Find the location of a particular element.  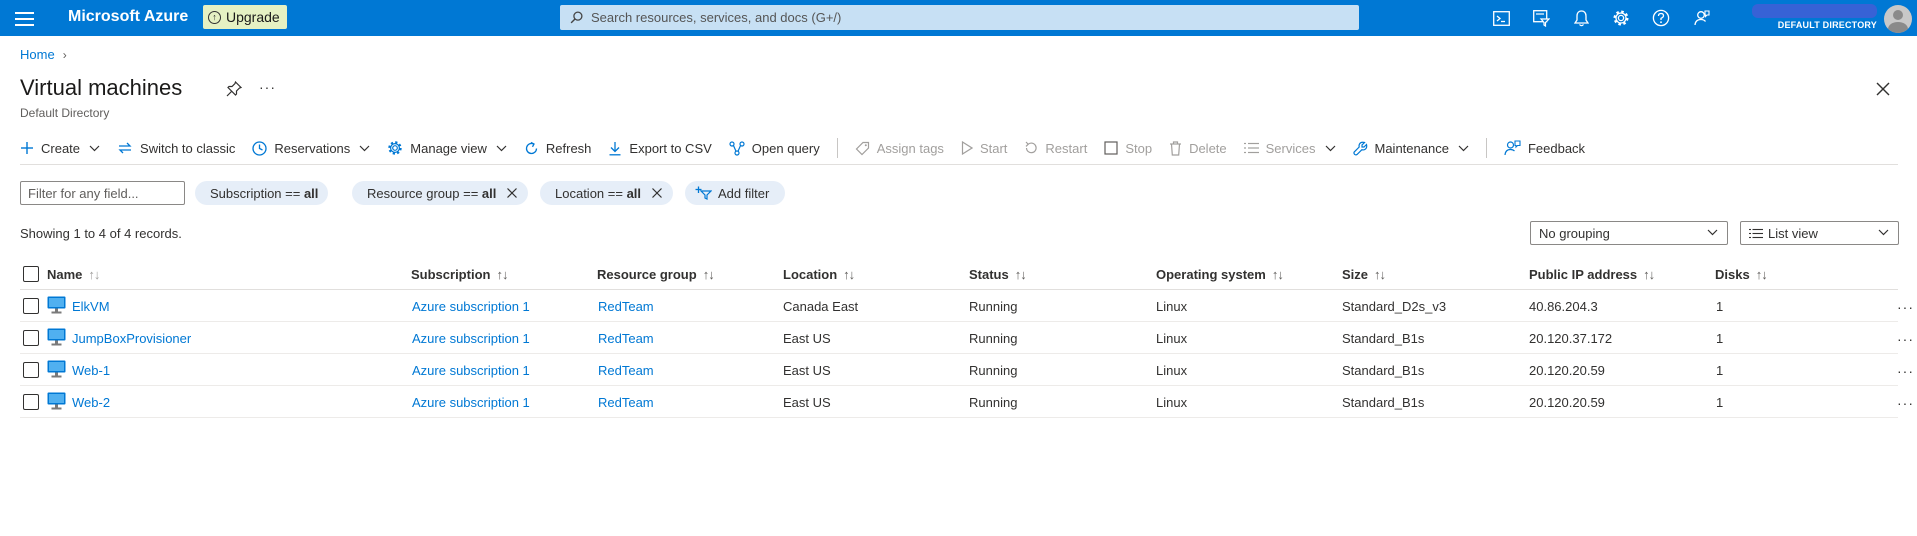

disks-cell: 1 is located at coordinates (1720, 338).